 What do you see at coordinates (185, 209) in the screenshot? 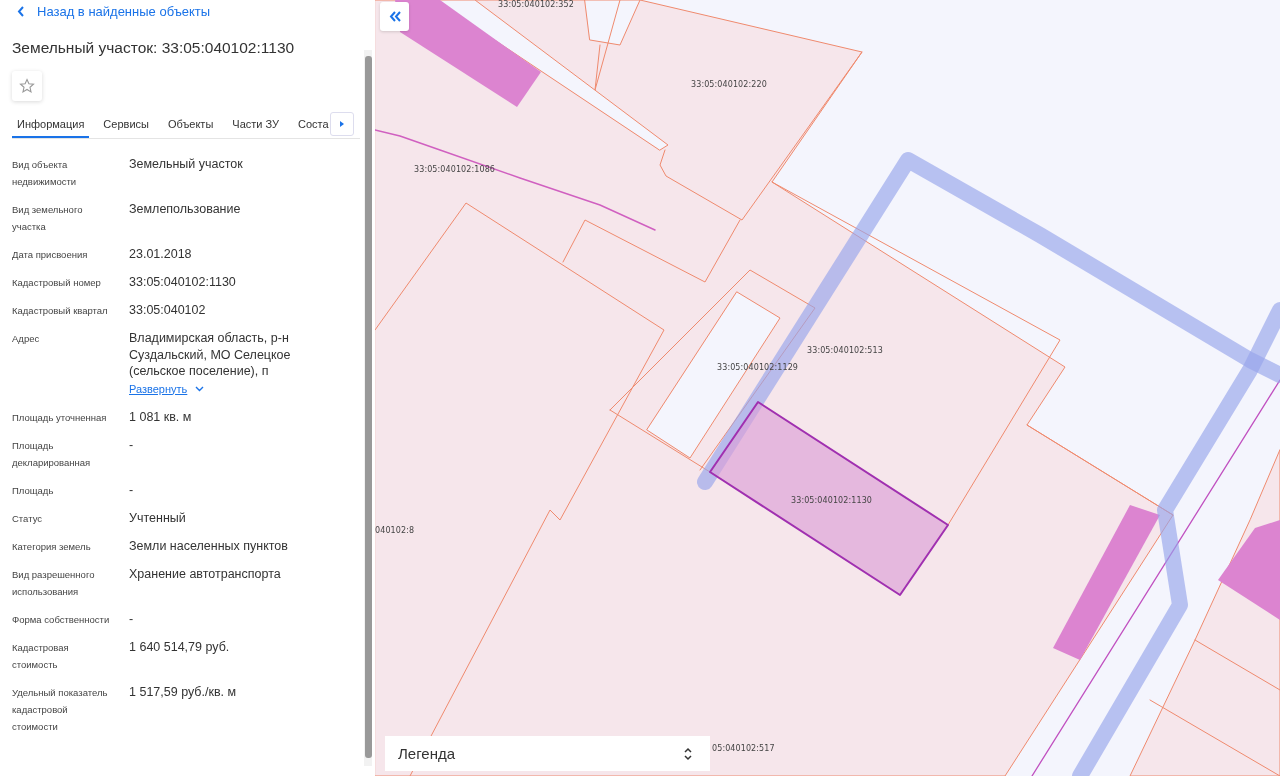
I see `field-value: Землепользование` at bounding box center [185, 209].